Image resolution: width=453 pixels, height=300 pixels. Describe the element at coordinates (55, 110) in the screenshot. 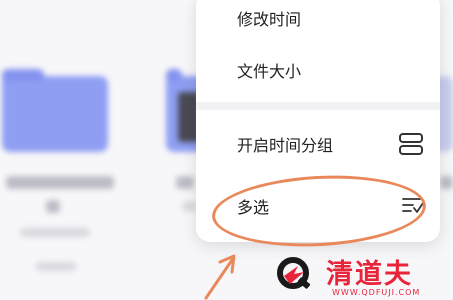

I see `folder-icon` at that location.